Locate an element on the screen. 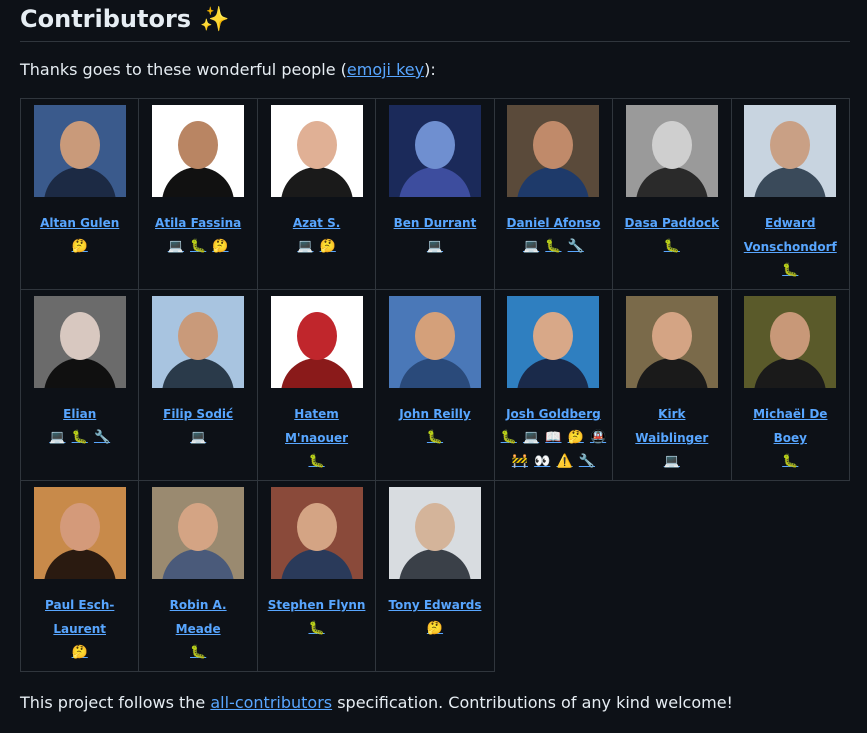 The width and height of the screenshot is (867, 733). contributor-name-link: Michaël De Boey is located at coordinates (790, 426).